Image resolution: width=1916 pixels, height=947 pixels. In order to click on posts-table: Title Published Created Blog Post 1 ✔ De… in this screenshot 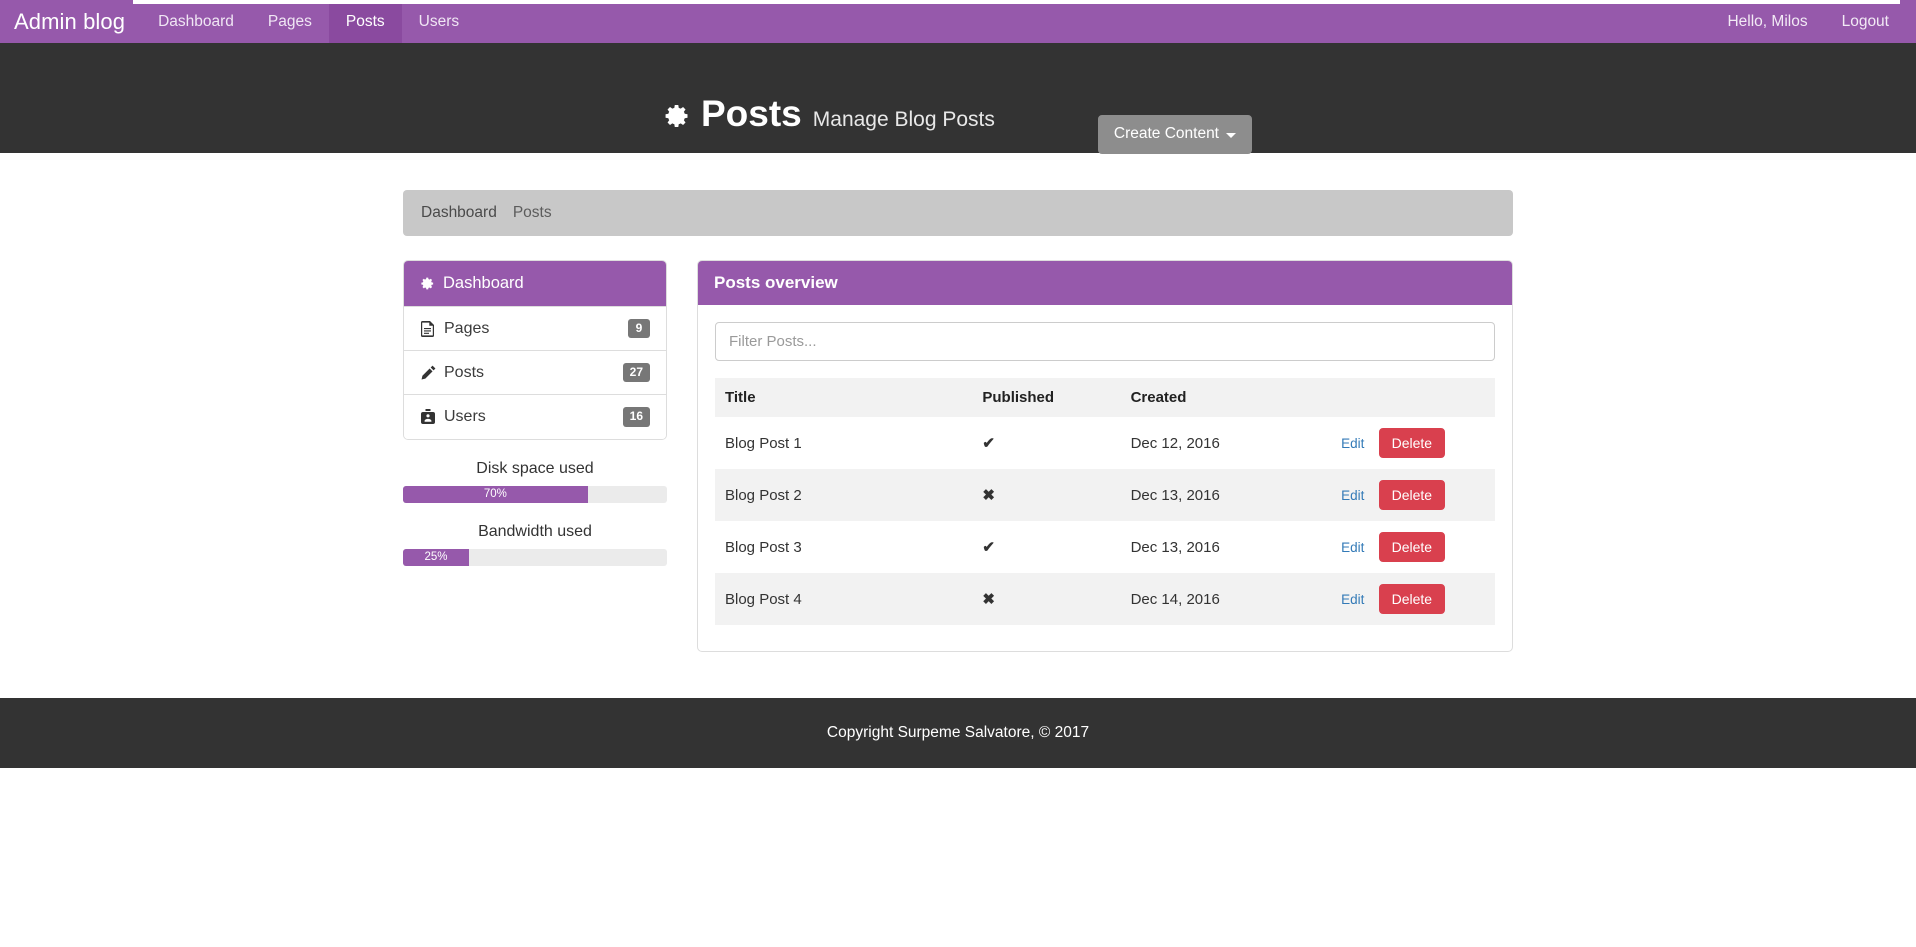, I will do `click(1105, 501)`.